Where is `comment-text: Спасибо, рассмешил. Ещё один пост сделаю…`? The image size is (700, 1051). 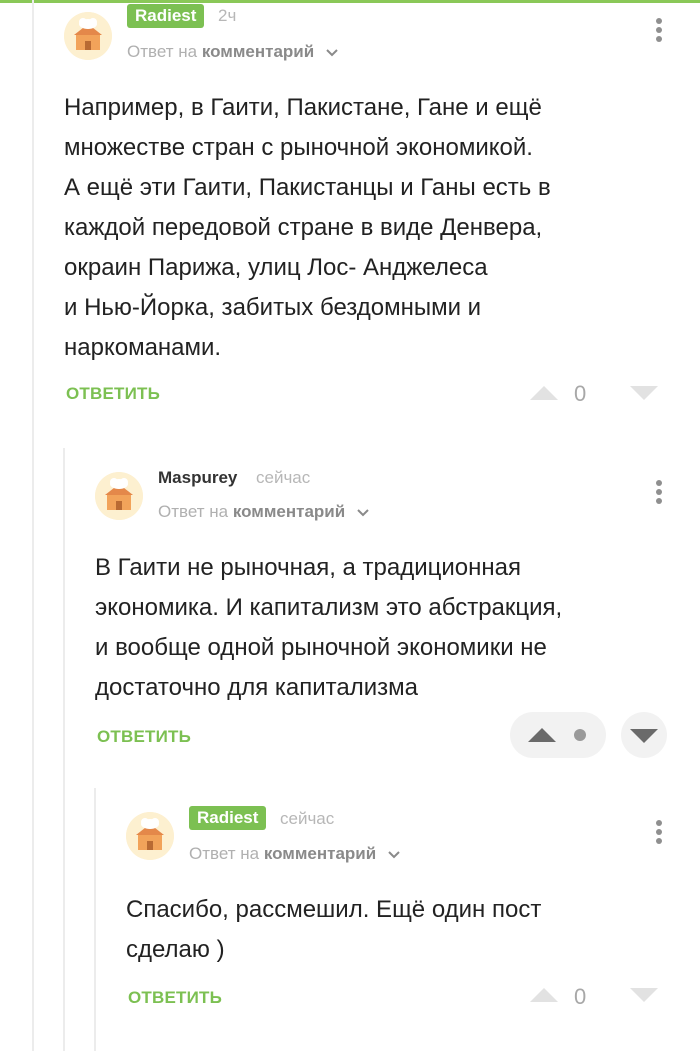 comment-text: Спасибо, рассмешил. Ещё один пост сделаю… is located at coordinates (334, 929).